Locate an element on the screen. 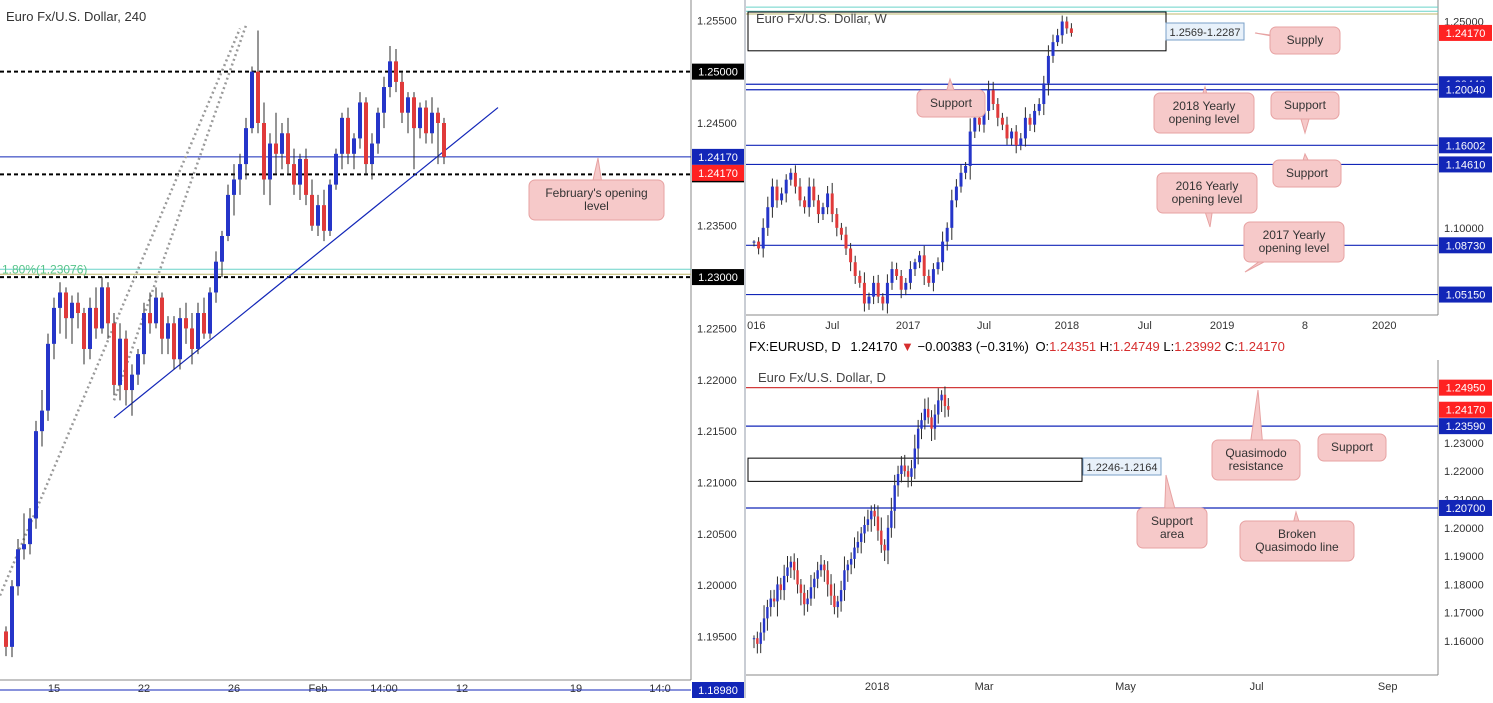 Image resolution: width=1493 pixels, height=703 pixels. high-label: H: is located at coordinates (1106, 346).